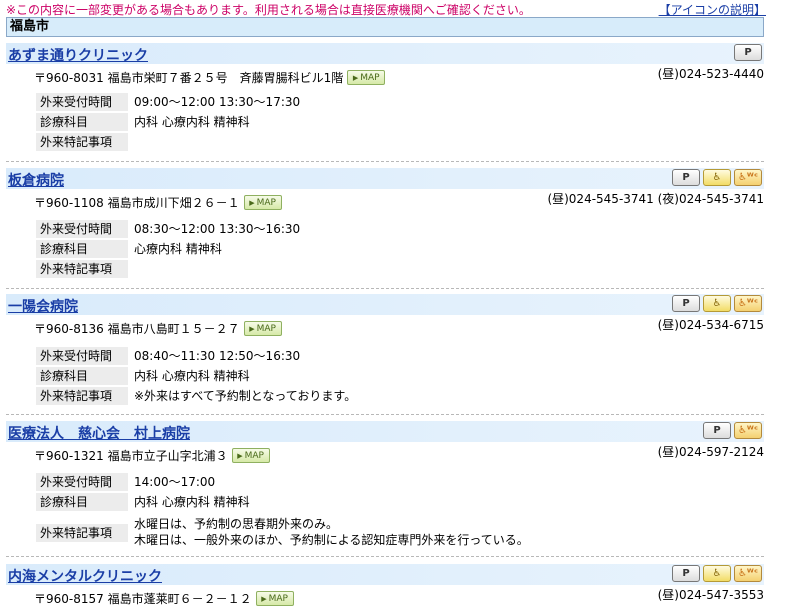 The image size is (798, 615). I want to click on hours-row: 外来受付時間 09:00〜12:00 13:30〜17:30, so click(406, 102).